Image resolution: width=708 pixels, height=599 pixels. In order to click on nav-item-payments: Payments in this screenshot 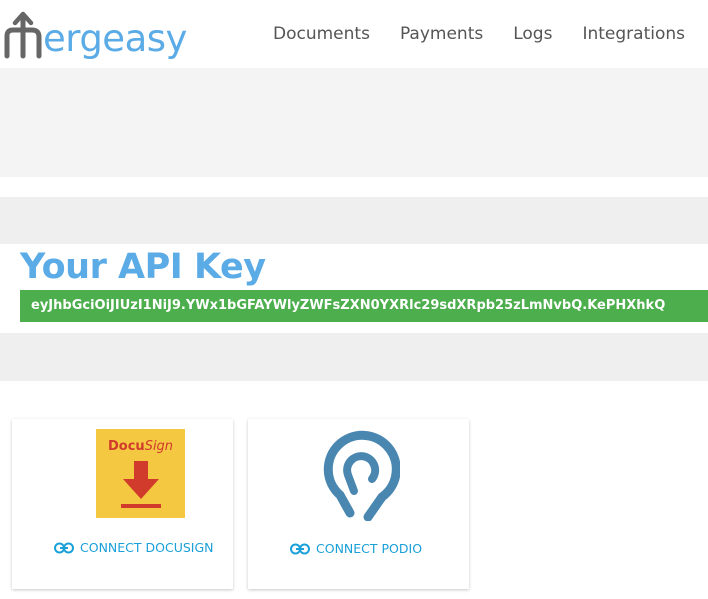, I will do `click(441, 34)`.